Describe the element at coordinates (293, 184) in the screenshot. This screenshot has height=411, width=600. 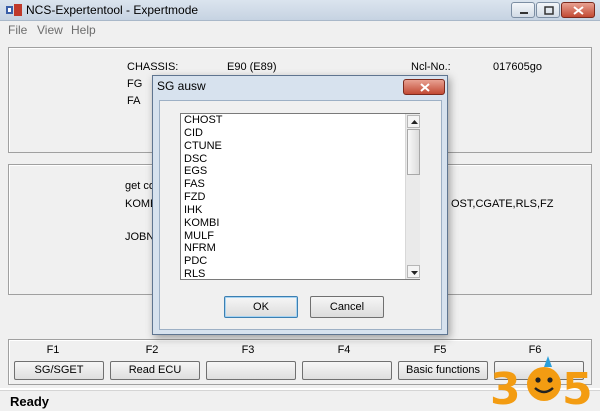
I see `list-item: FAS` at that location.